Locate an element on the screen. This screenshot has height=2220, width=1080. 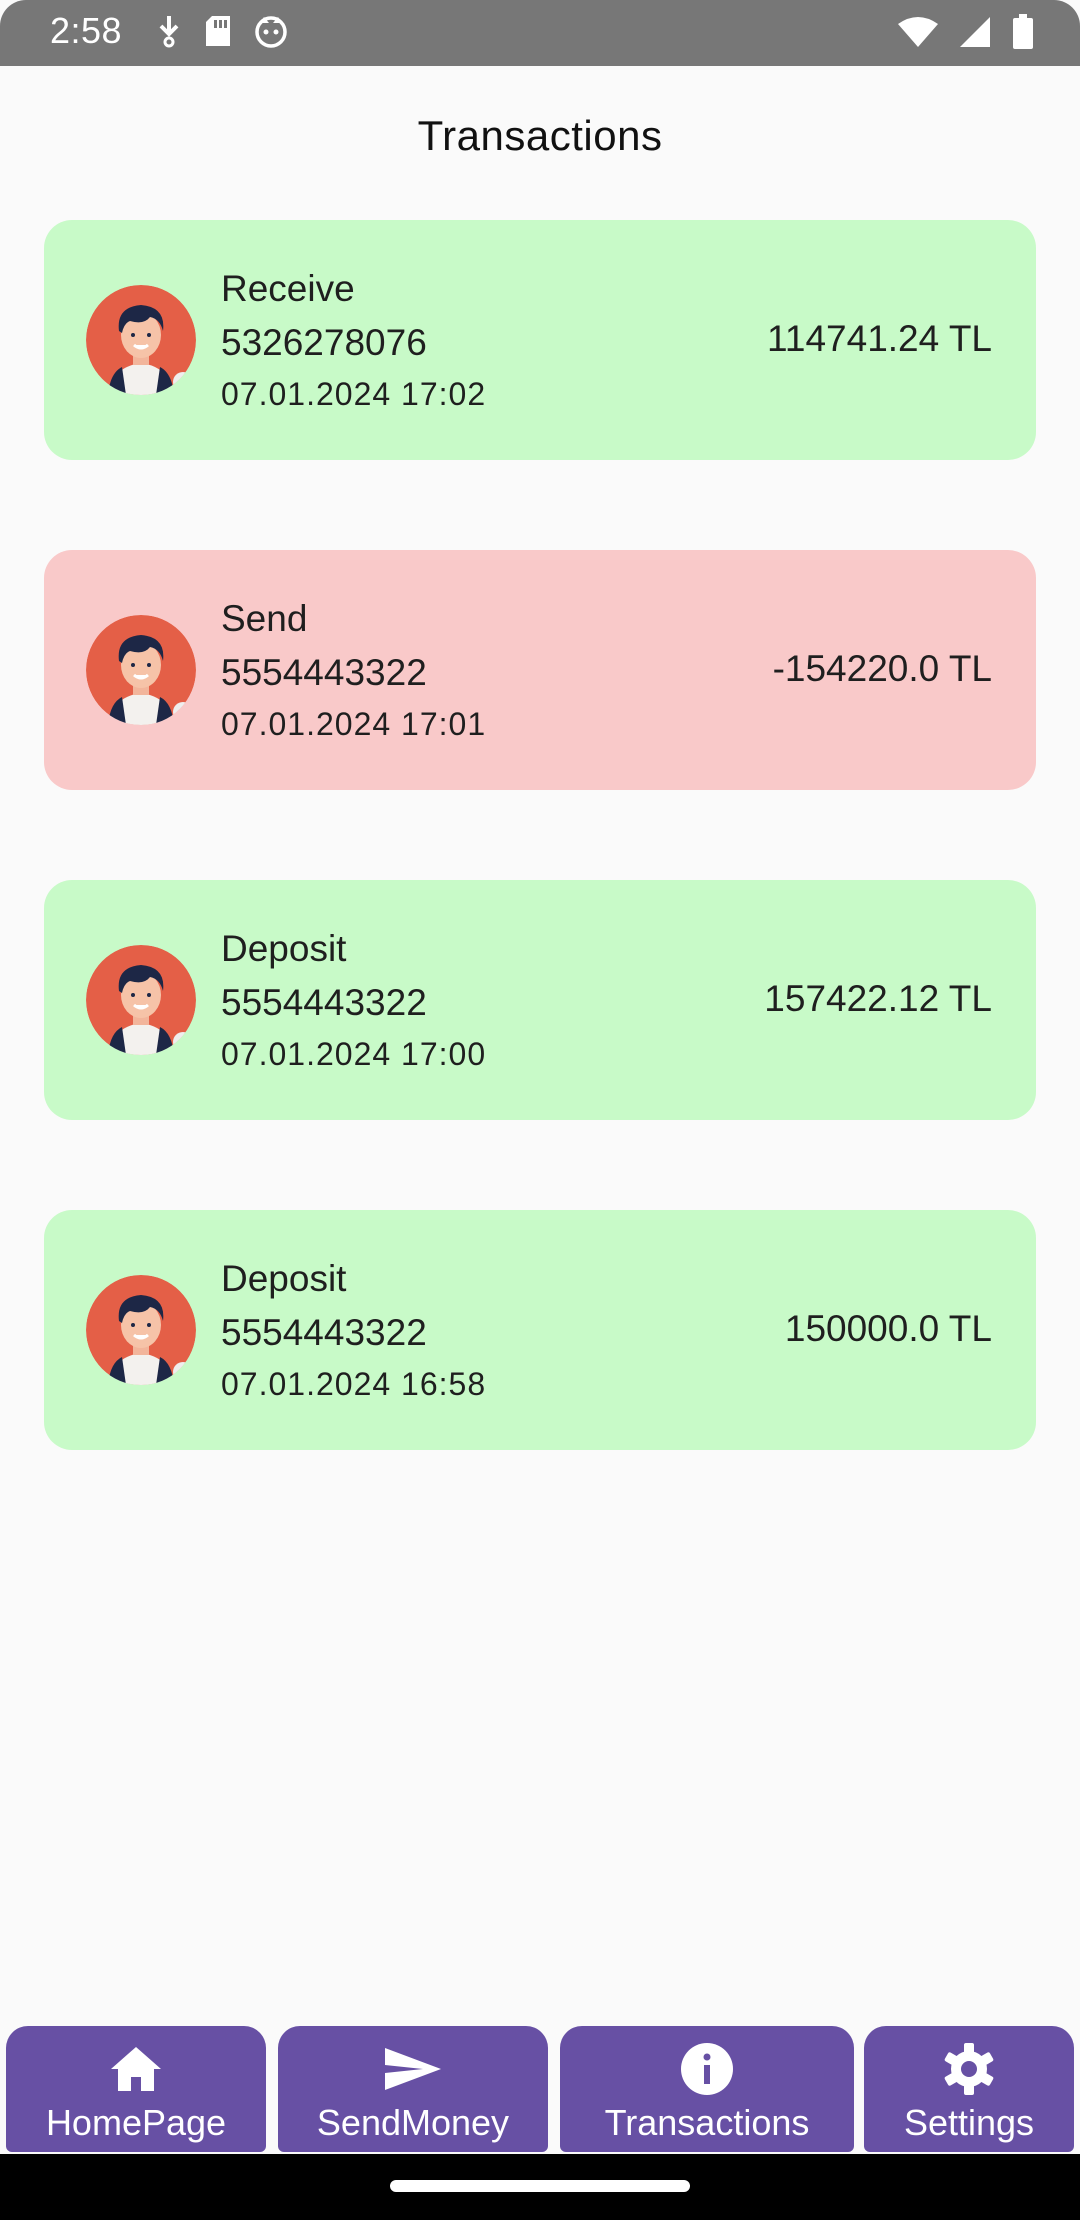
page-title: Transactions is located at coordinates (540, 135).